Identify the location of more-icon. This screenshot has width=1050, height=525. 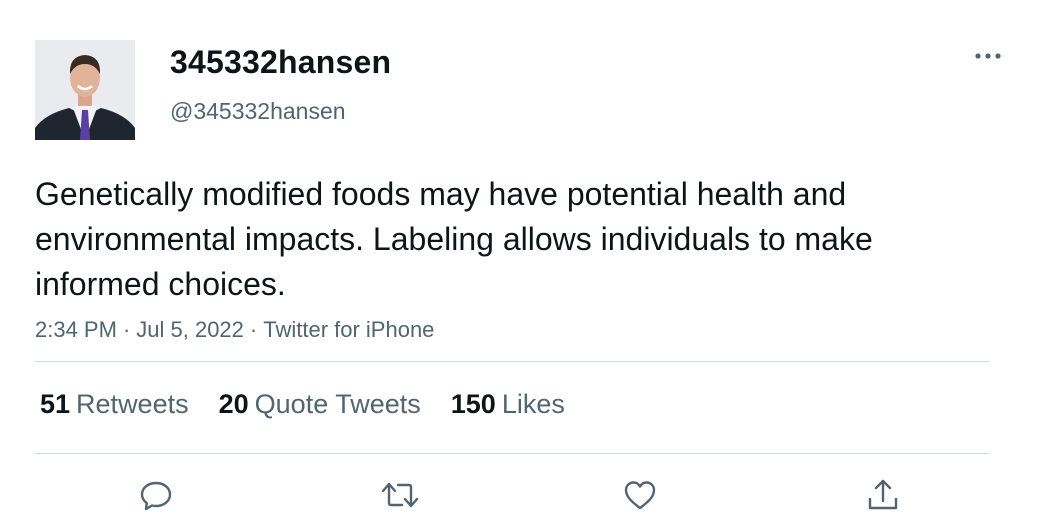
(988, 56).